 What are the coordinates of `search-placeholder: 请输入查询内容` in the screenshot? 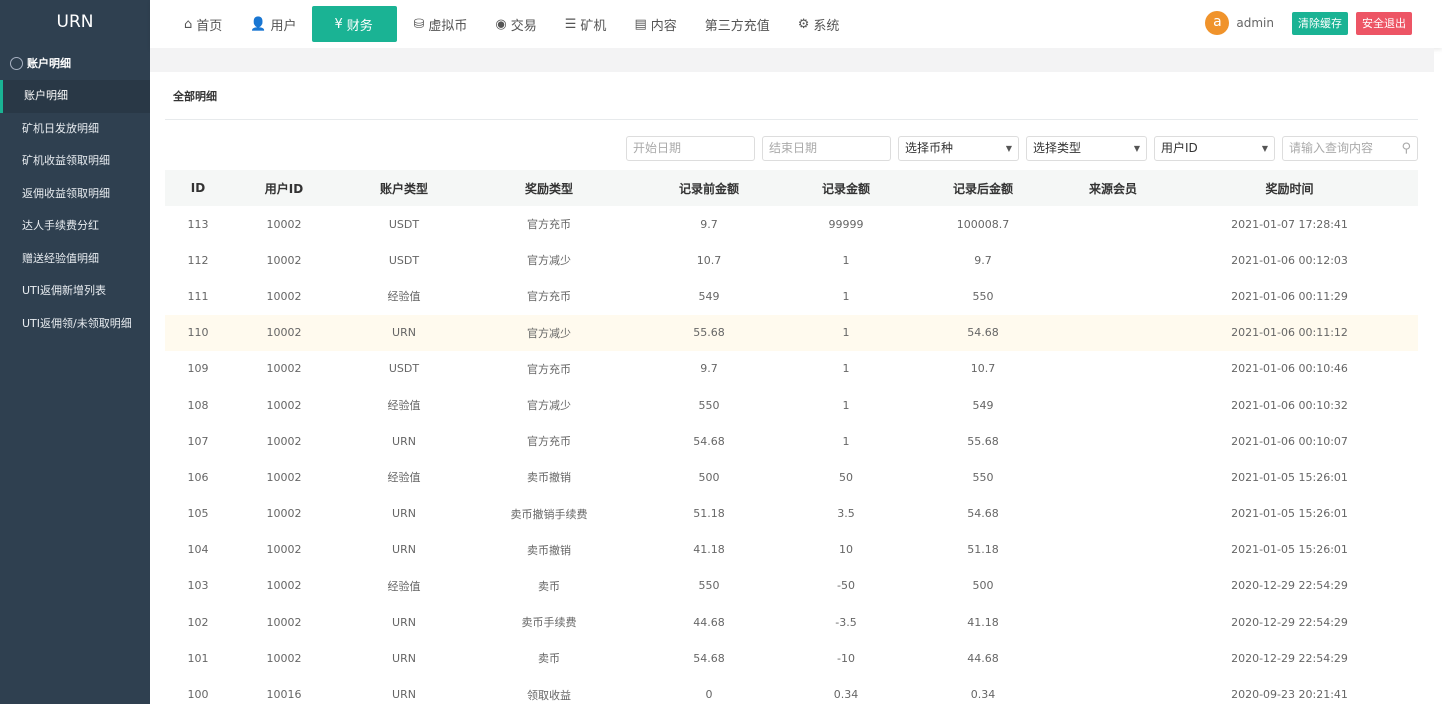 It's located at (1331, 148).